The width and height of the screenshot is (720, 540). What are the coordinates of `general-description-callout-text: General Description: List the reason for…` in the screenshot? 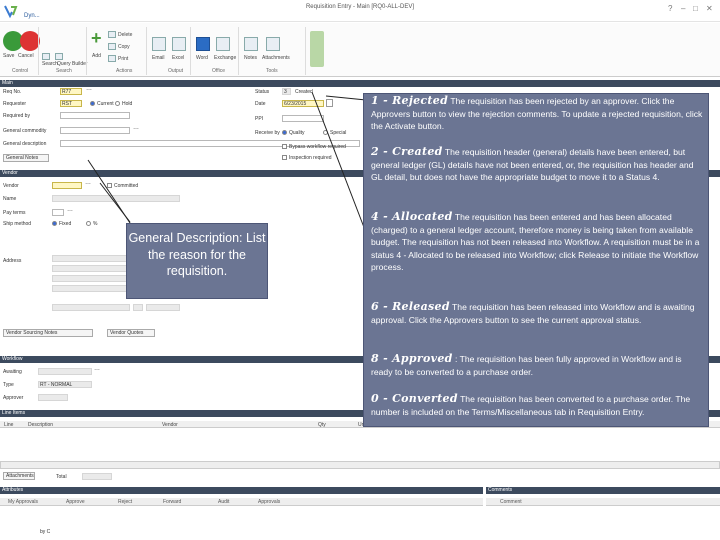 It's located at (197, 254).